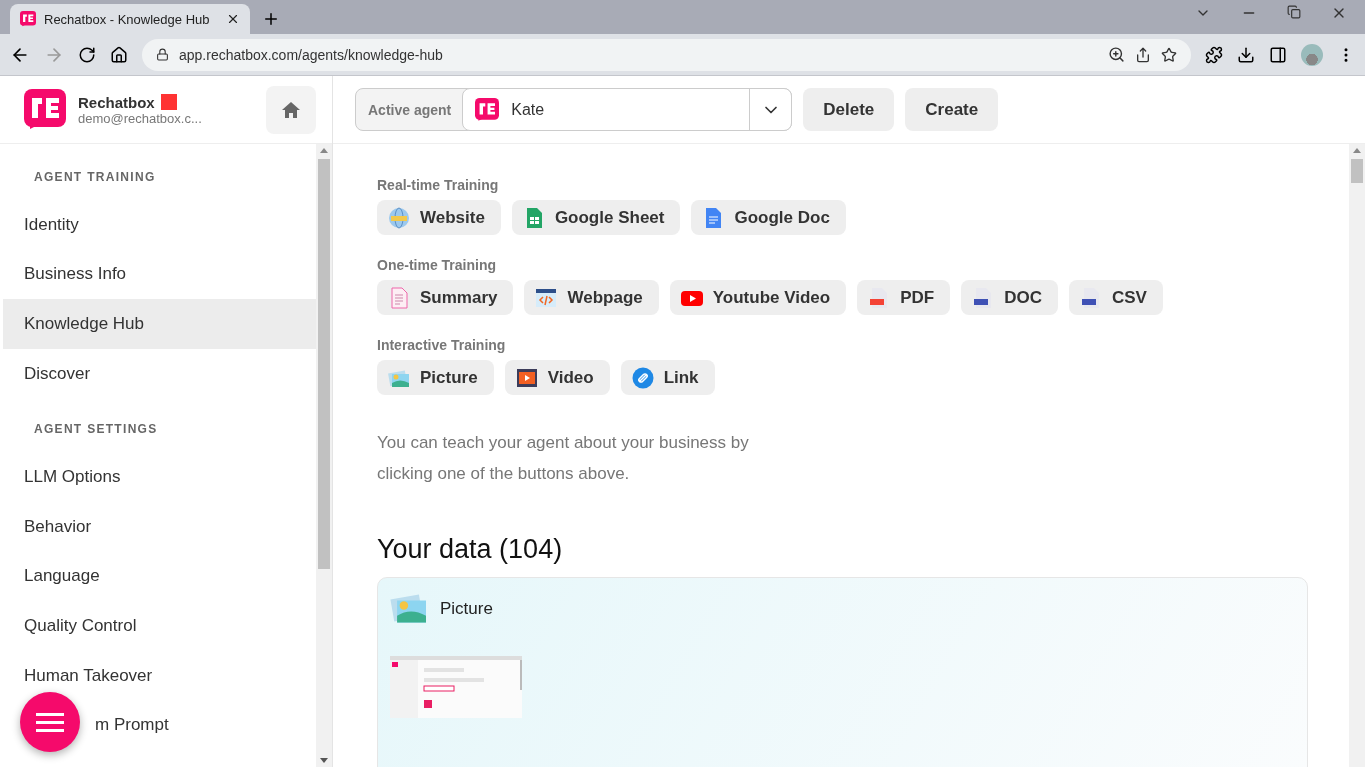 This screenshot has height=767, width=1365. Describe the element at coordinates (1009, 297) in the screenshot. I see `training-button: DOC` at that location.